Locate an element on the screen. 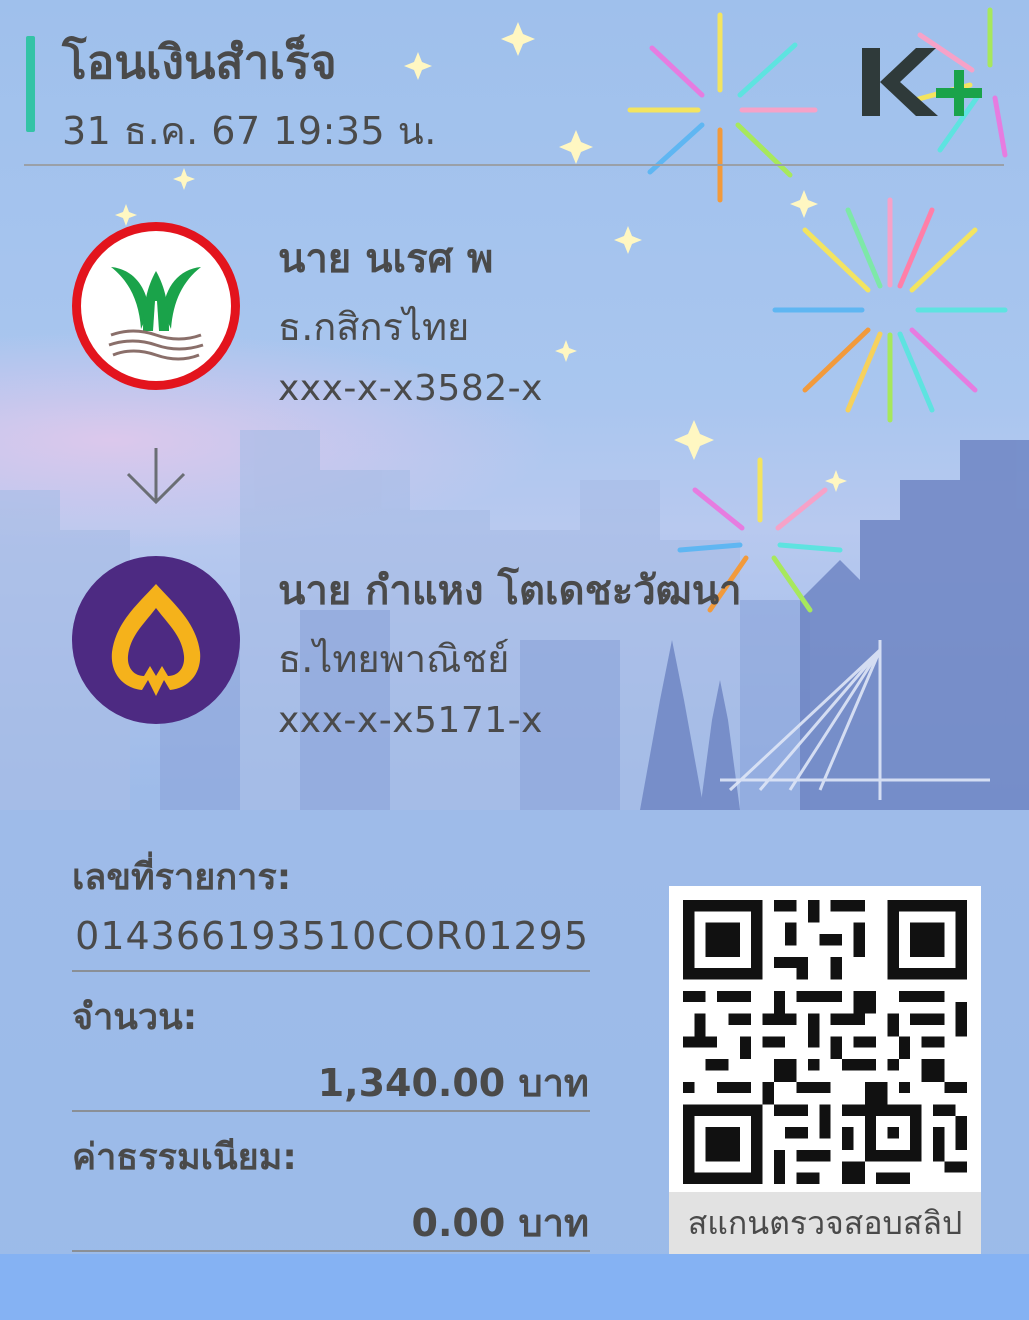  kbank-logo-icon is located at coordinates (156, 306).